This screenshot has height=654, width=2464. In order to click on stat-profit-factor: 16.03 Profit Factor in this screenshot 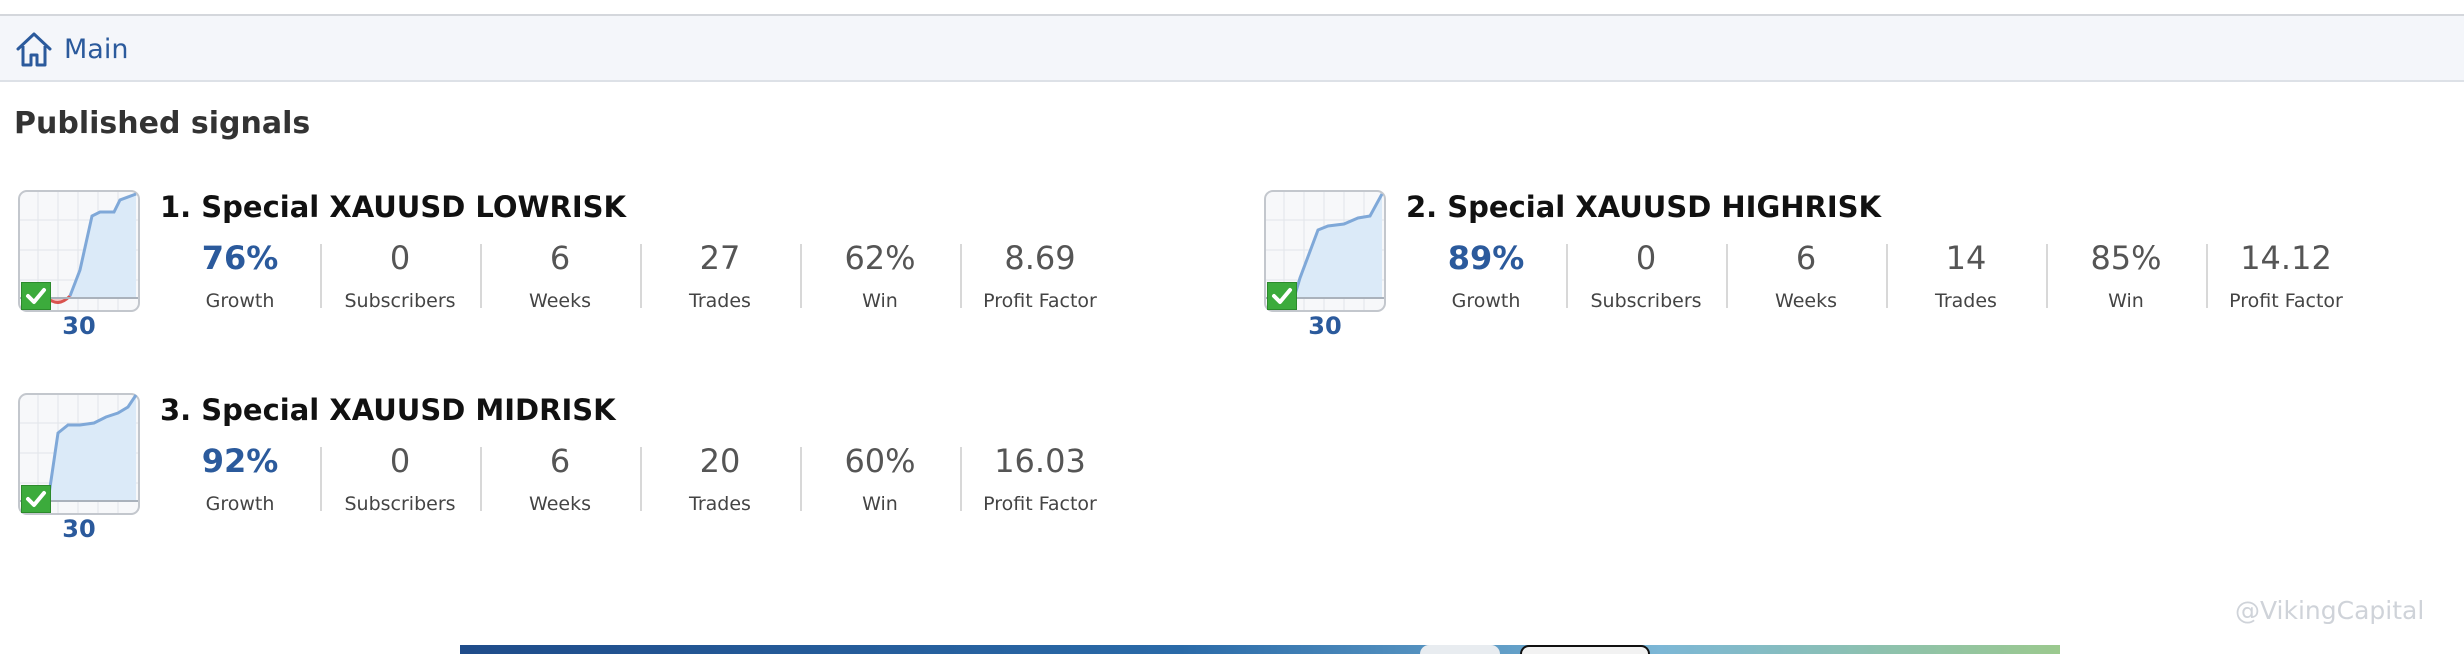, I will do `click(1040, 478)`.